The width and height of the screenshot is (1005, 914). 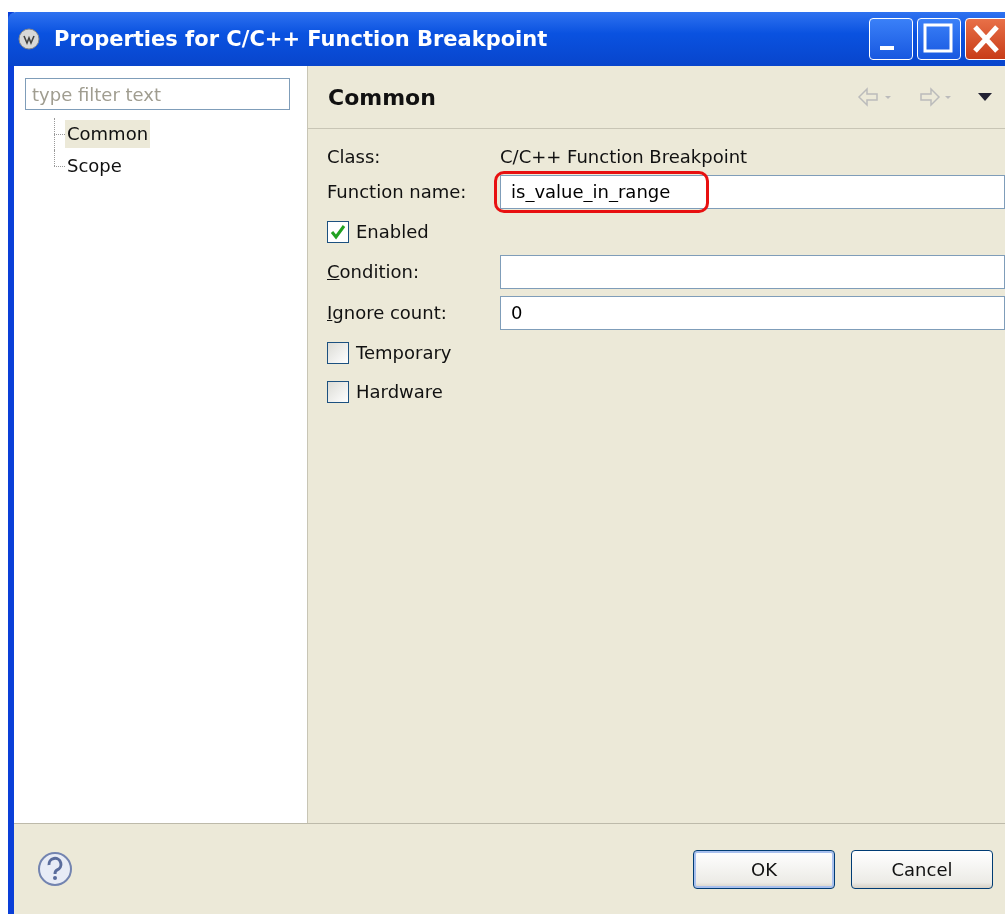 What do you see at coordinates (301, 39) in the screenshot?
I see `window-title: Properties for C/C++ Function Breakpoint` at bounding box center [301, 39].